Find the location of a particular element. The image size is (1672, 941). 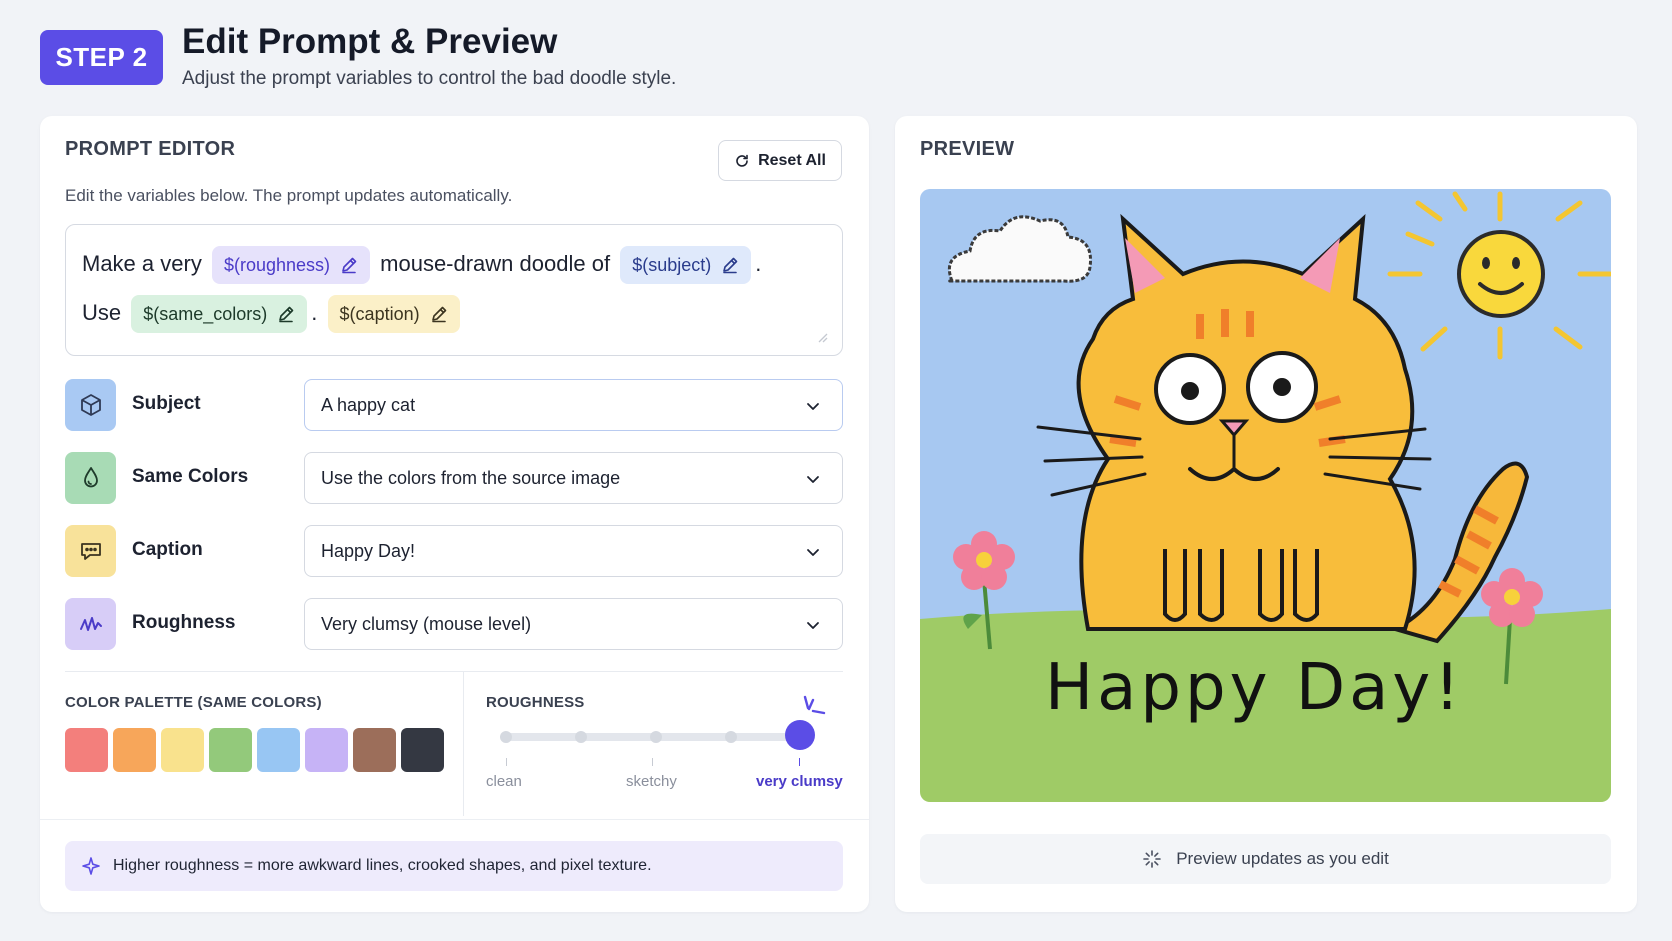

roughness-select-value: Very clumsy (mouse level) is located at coordinates (426, 623).